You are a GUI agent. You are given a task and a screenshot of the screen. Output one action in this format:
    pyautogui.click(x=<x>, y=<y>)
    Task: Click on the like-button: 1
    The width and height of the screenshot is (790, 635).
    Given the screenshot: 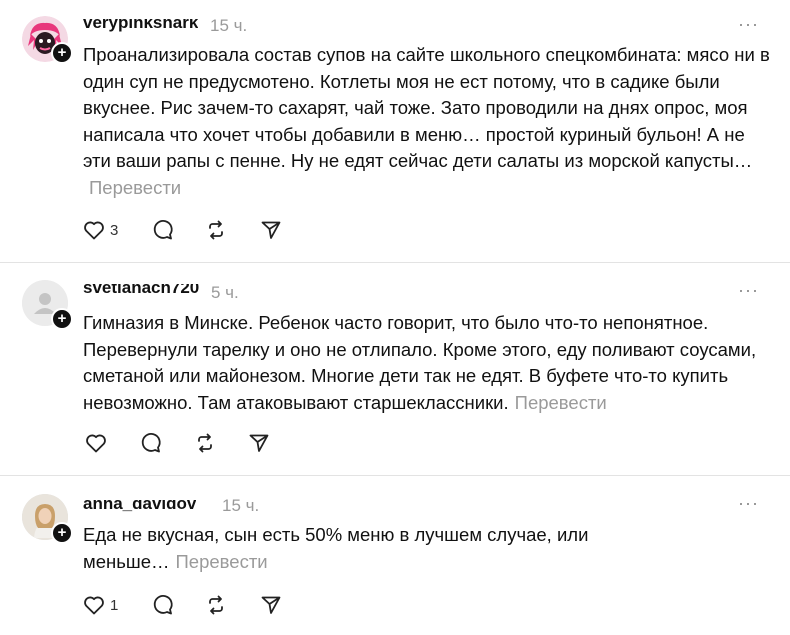 What is the action you would take?
    pyautogui.click(x=100, y=605)
    